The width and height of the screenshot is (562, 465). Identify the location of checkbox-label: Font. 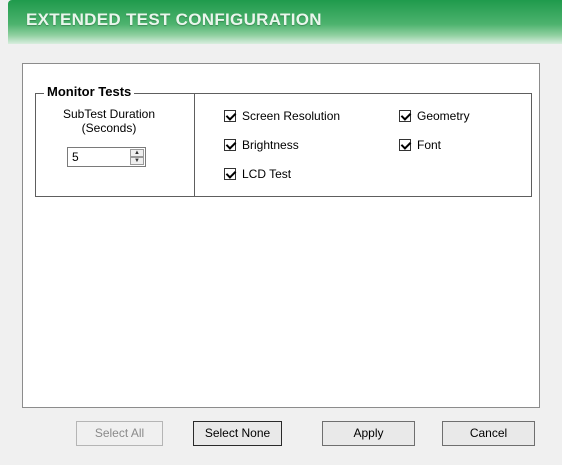
(429, 145).